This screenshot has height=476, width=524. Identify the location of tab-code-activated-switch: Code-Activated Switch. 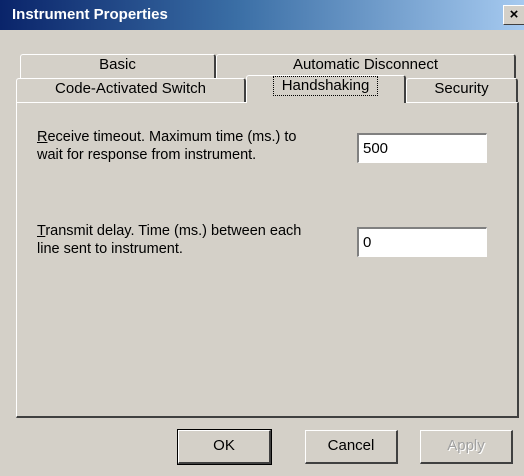
(131, 90).